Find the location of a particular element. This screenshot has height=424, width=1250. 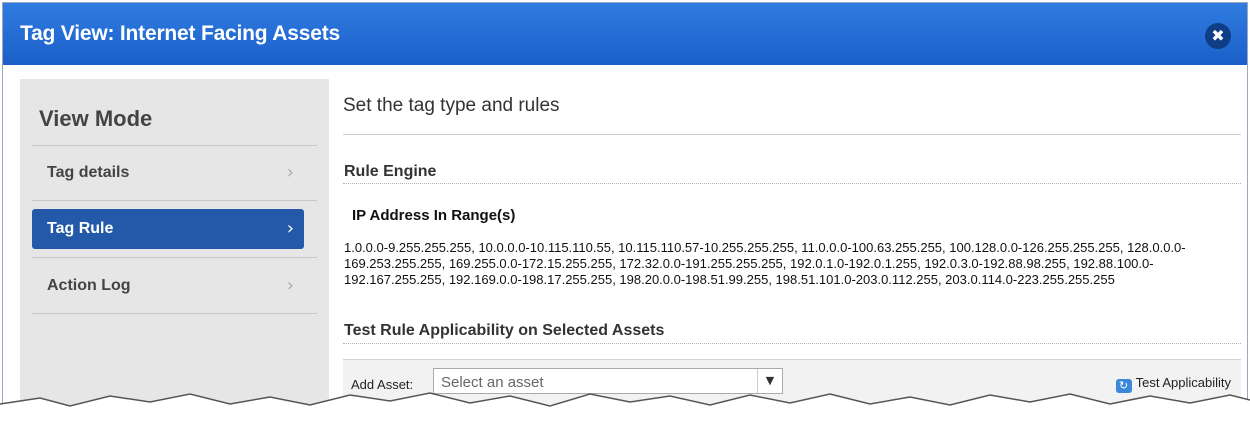

rule-engine-title: Rule Engine is located at coordinates (390, 171).